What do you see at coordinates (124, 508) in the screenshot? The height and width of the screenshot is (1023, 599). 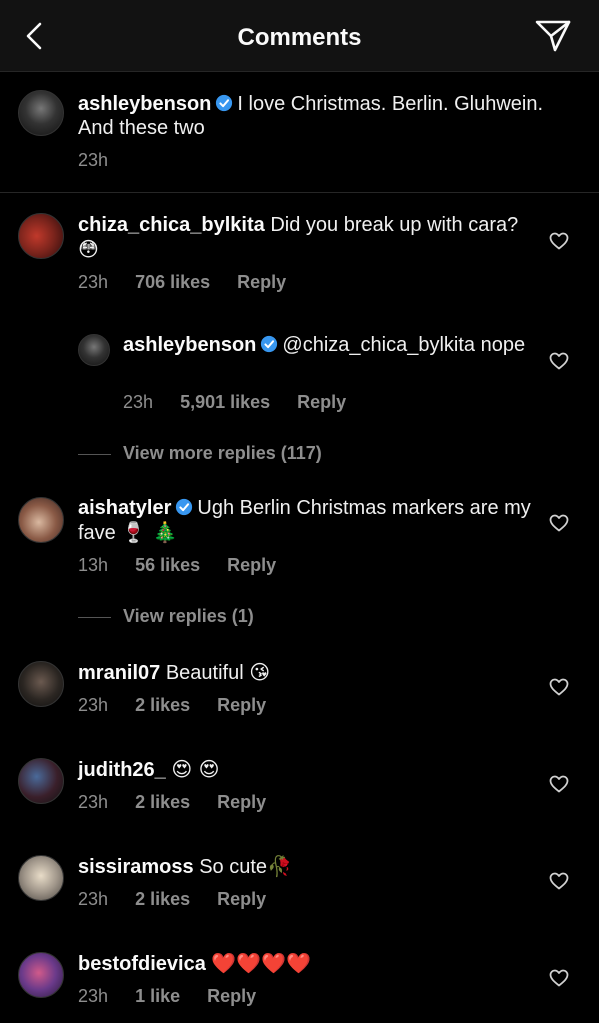 I see `comment-username: aishatyler` at bounding box center [124, 508].